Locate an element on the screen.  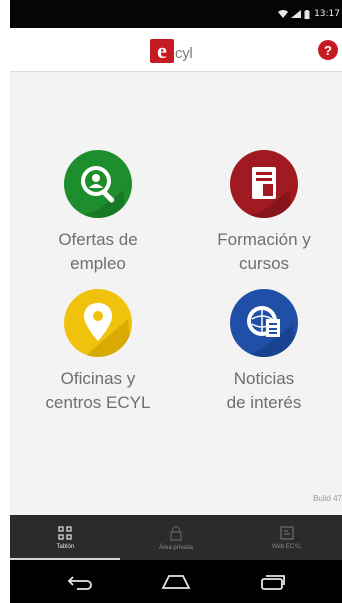
training-document-icon is located at coordinates (264, 184).